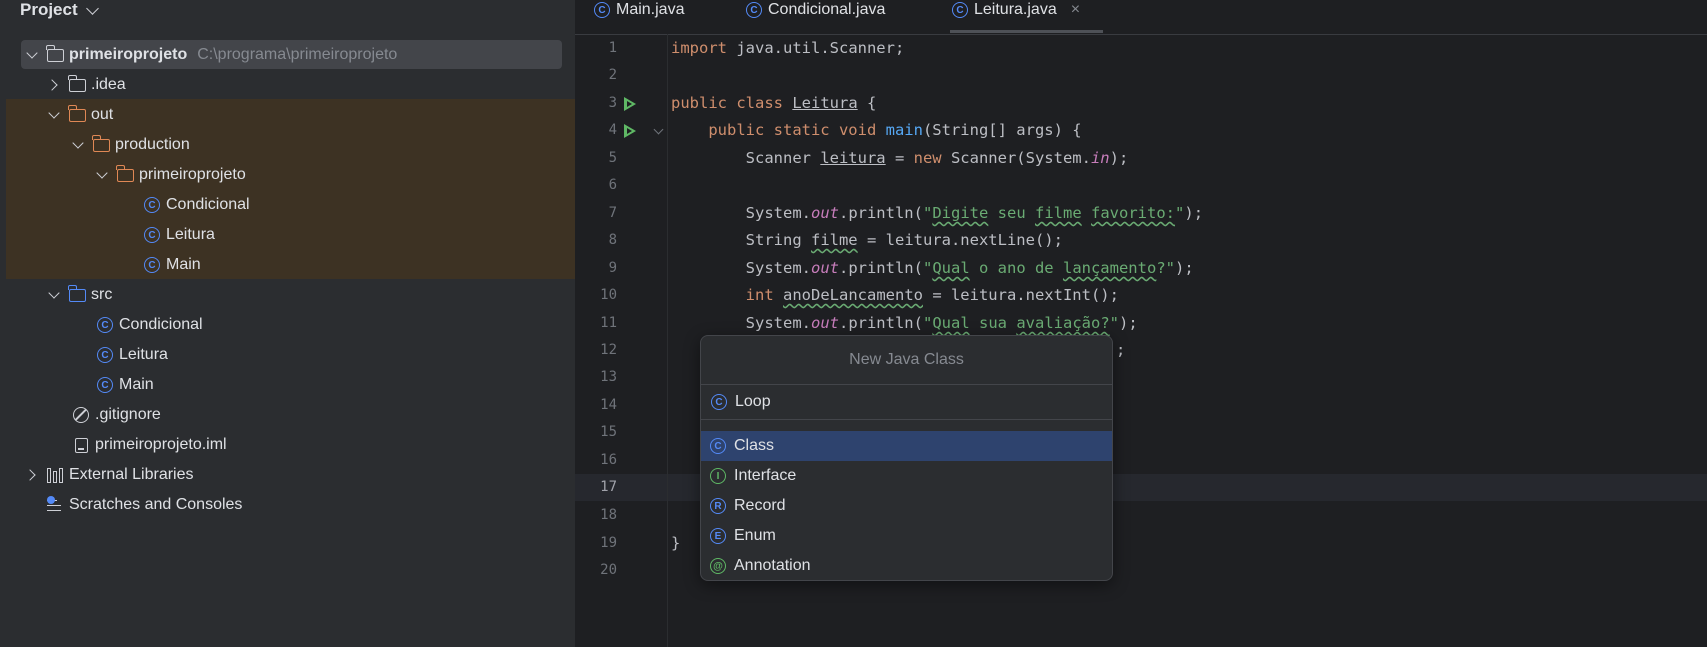 The width and height of the screenshot is (1707, 647). I want to click on line-number: 6, so click(612, 185).